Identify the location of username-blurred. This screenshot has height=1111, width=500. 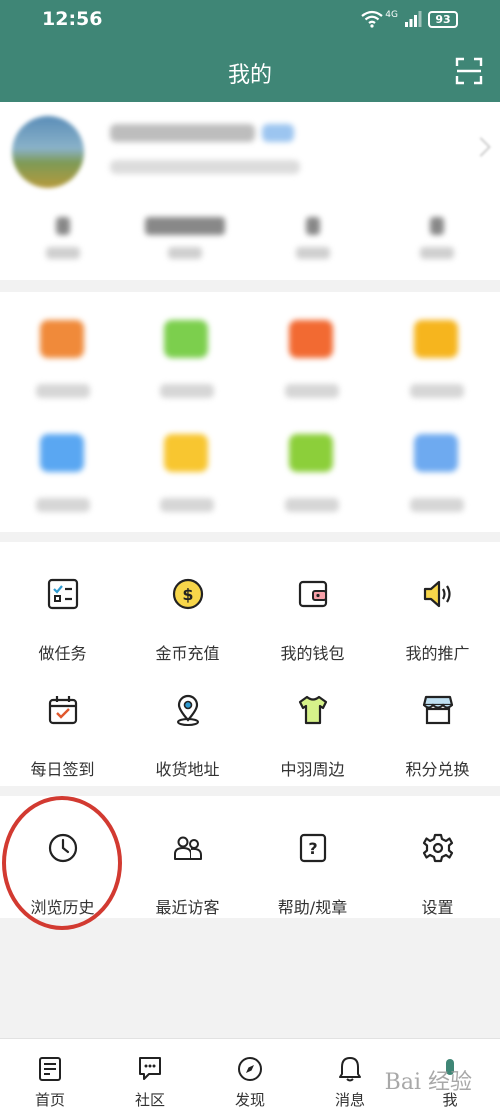
(182, 133).